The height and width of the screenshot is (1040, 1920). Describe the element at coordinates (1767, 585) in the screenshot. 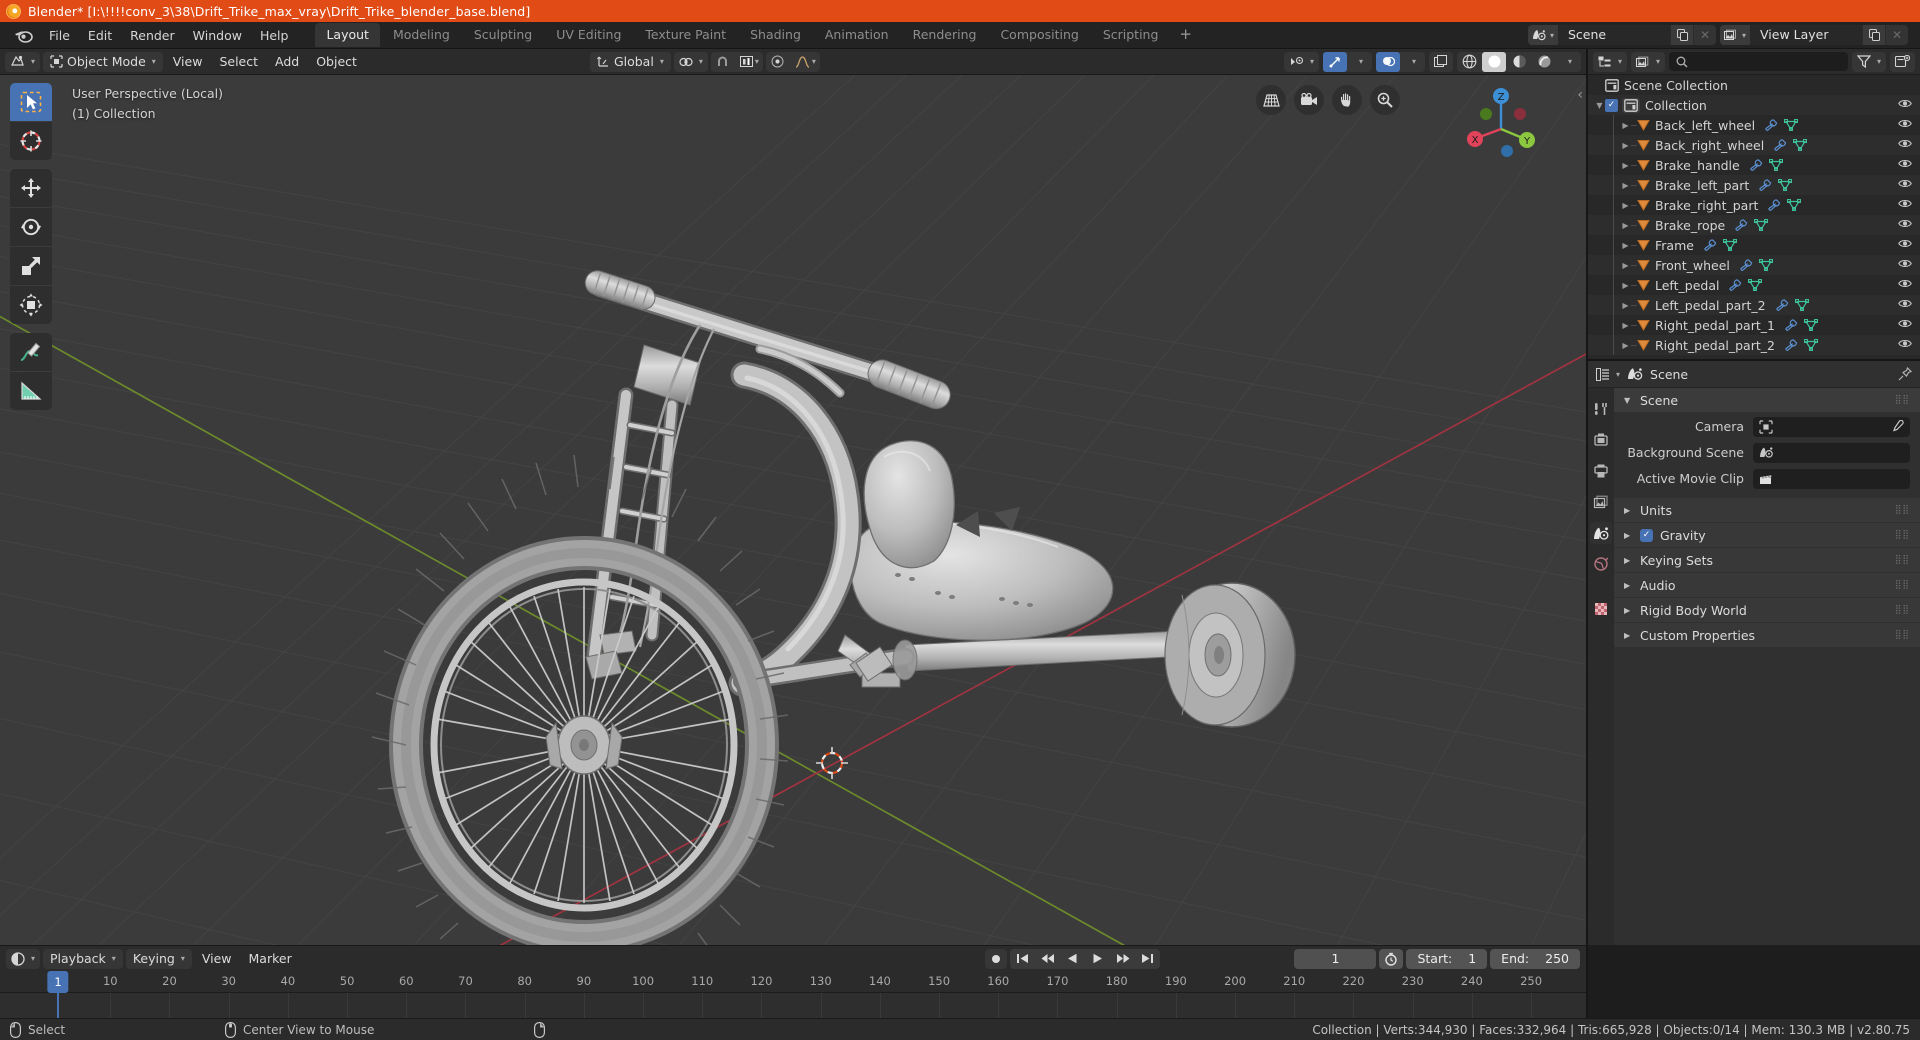

I see `panel-audio: ▶ Audio ⣿⣿` at that location.